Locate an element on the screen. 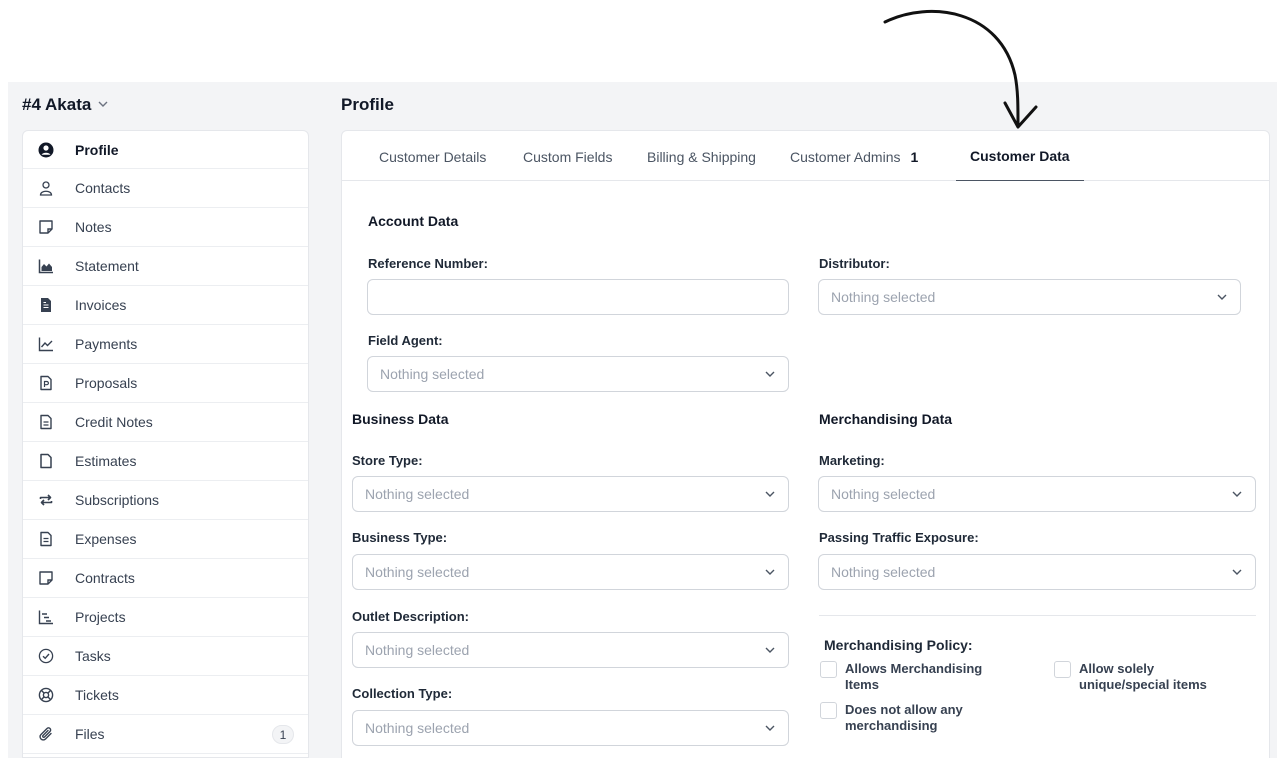 This screenshot has height=758, width=1277. area-chart-icon is located at coordinates (46, 266).